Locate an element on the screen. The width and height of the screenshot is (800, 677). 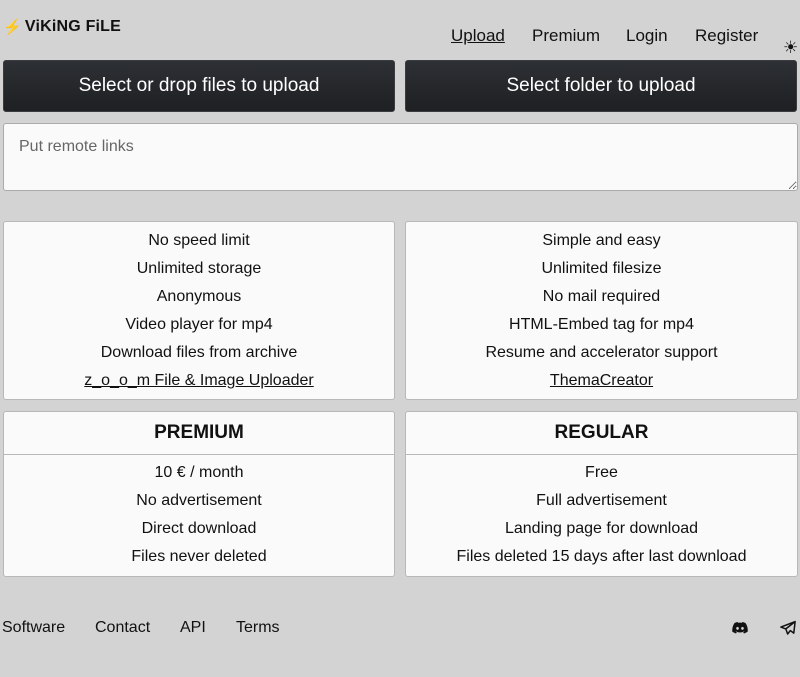
footer: Software Contact API Terms is located at coordinates (400, 629).